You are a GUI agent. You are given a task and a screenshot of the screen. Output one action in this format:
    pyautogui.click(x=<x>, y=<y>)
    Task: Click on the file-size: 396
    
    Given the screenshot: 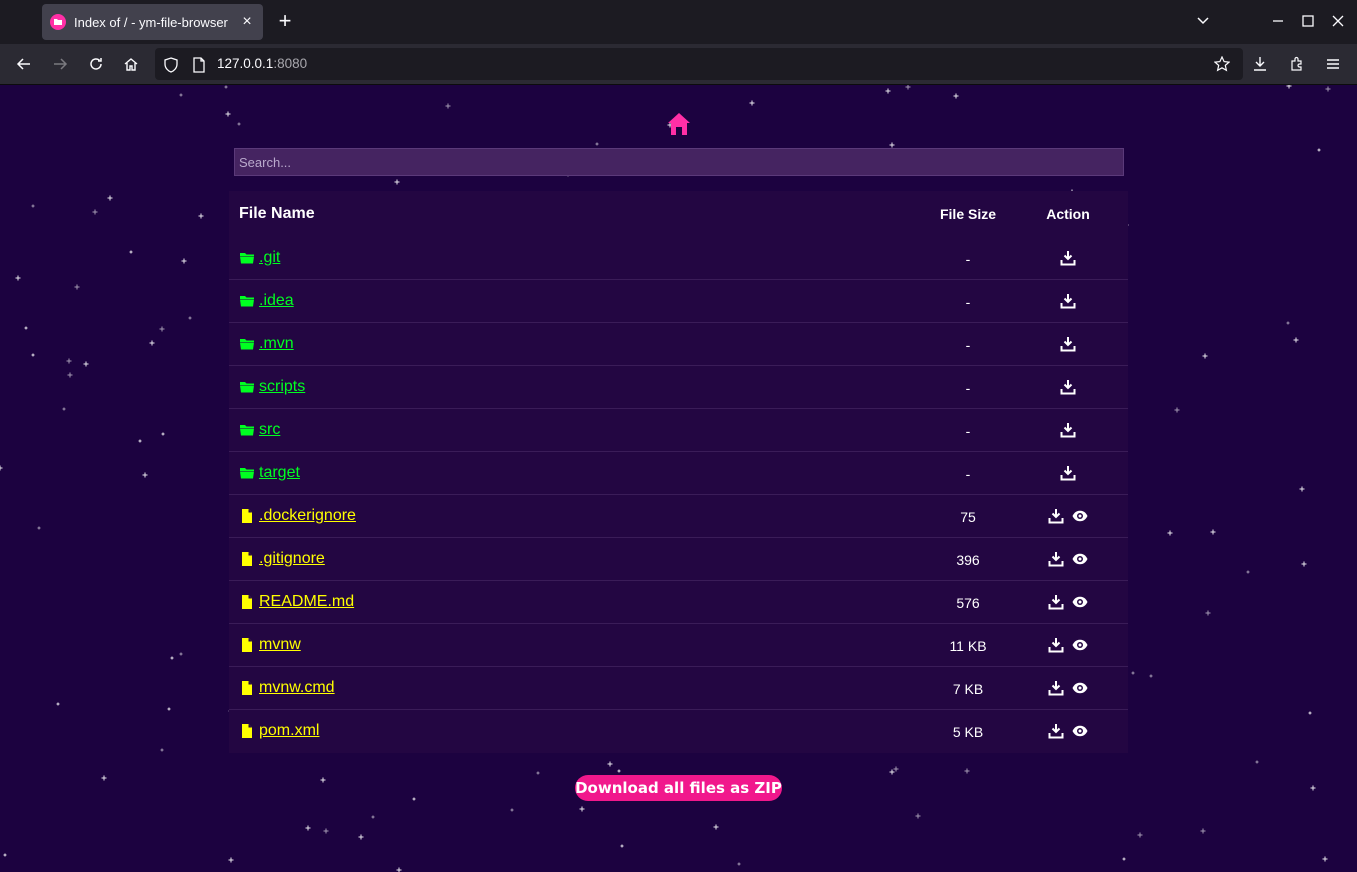 What is the action you would take?
    pyautogui.click(x=968, y=560)
    